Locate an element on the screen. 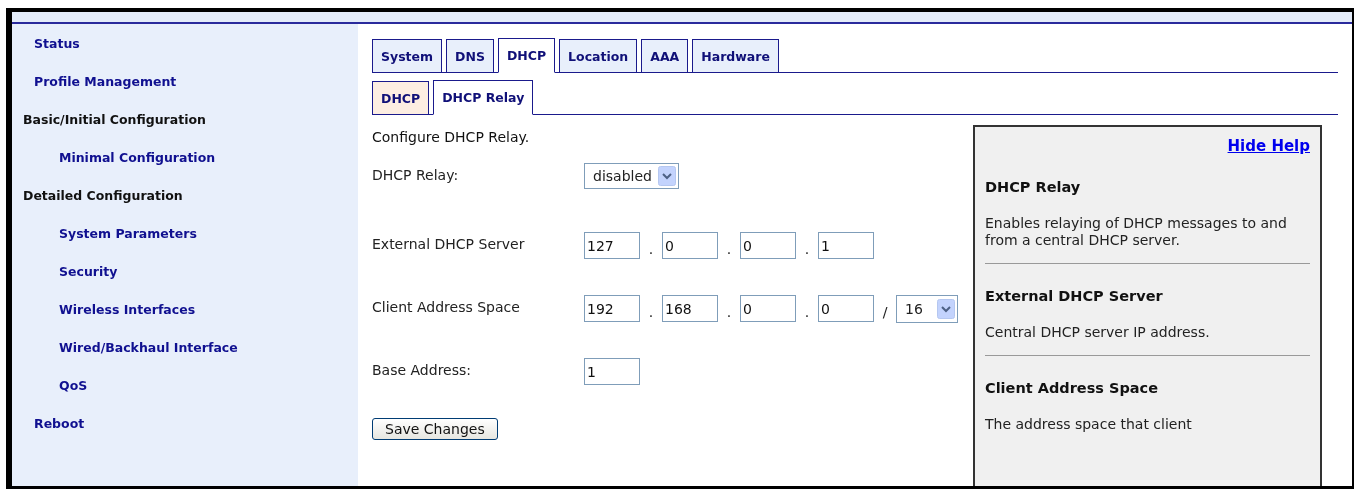 This screenshot has height=493, width=1360. field-label: Client Address Space is located at coordinates (446, 307).